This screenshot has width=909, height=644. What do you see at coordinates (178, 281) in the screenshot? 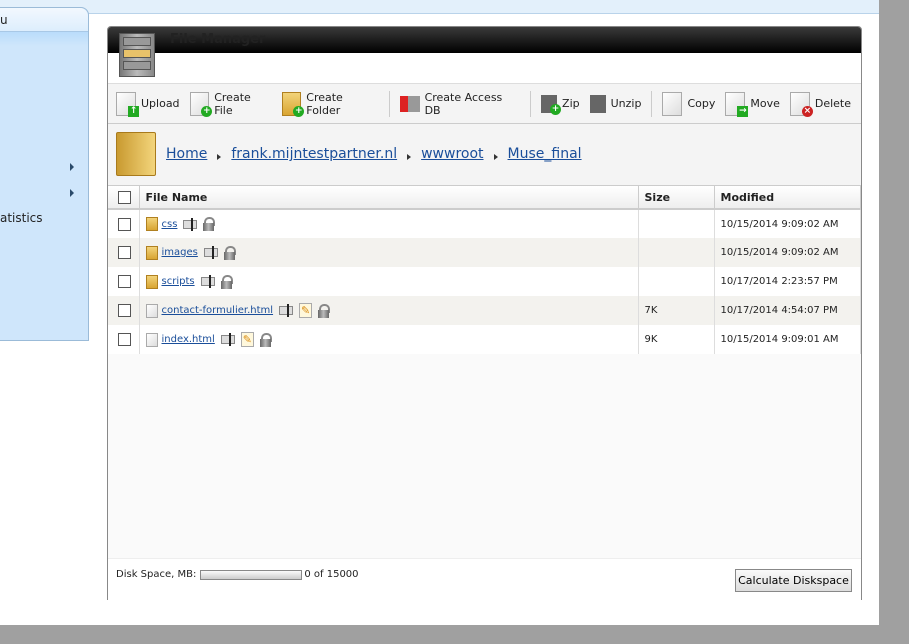
I see `file-name-link: scripts` at bounding box center [178, 281].